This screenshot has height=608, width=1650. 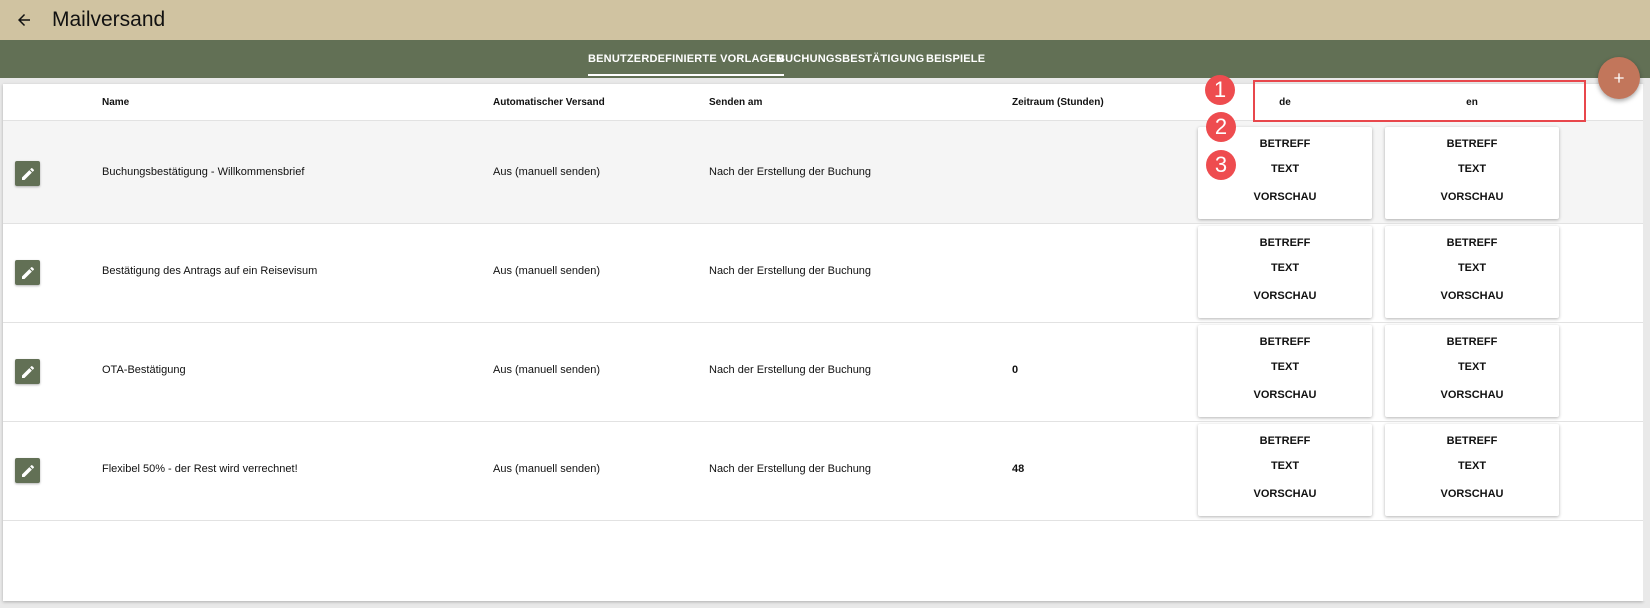 I want to click on row-name: OTA-Bestätigung, so click(x=144, y=370).